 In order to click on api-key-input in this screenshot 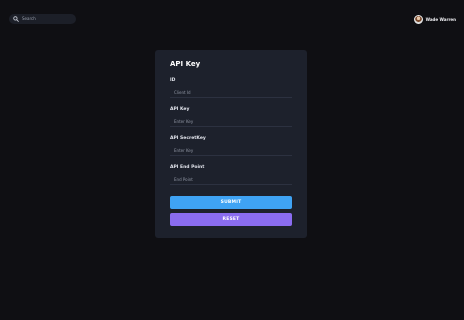, I will do `click(231, 122)`.